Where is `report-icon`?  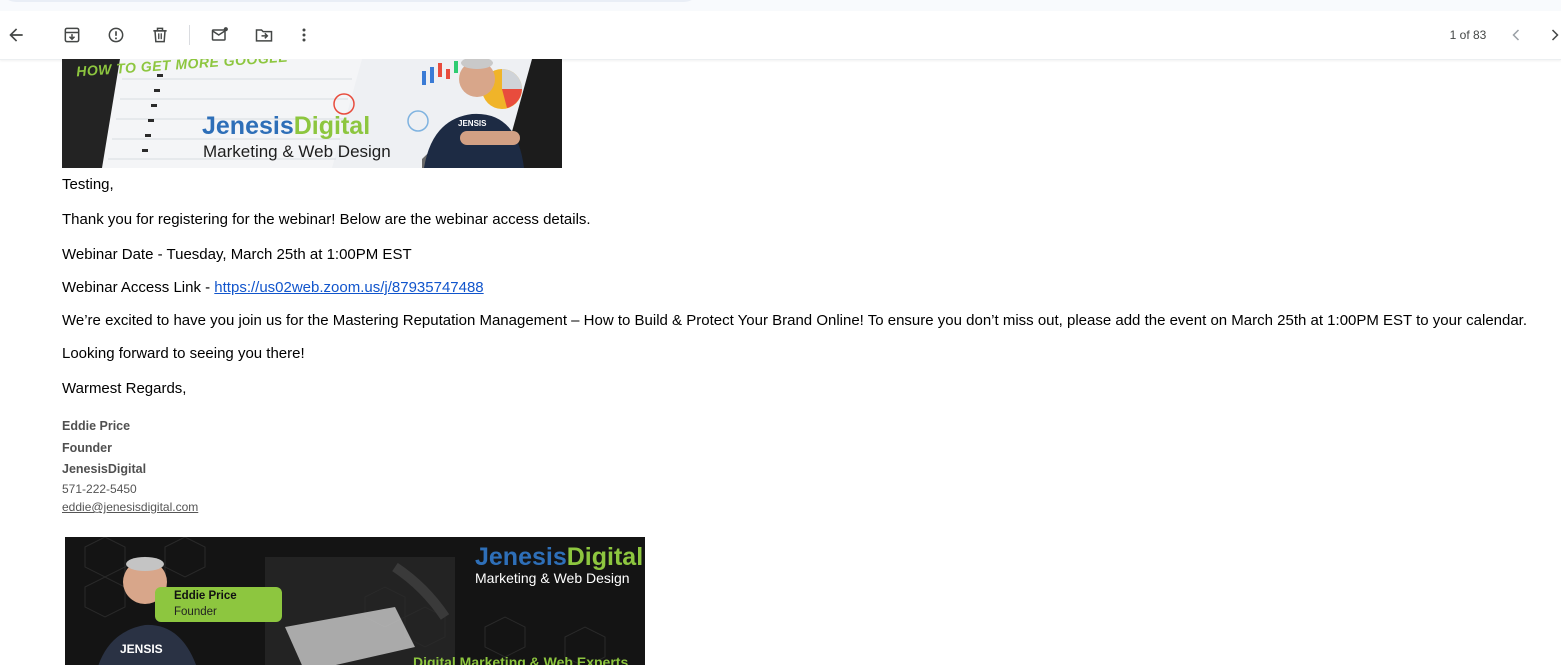 report-icon is located at coordinates (116, 35).